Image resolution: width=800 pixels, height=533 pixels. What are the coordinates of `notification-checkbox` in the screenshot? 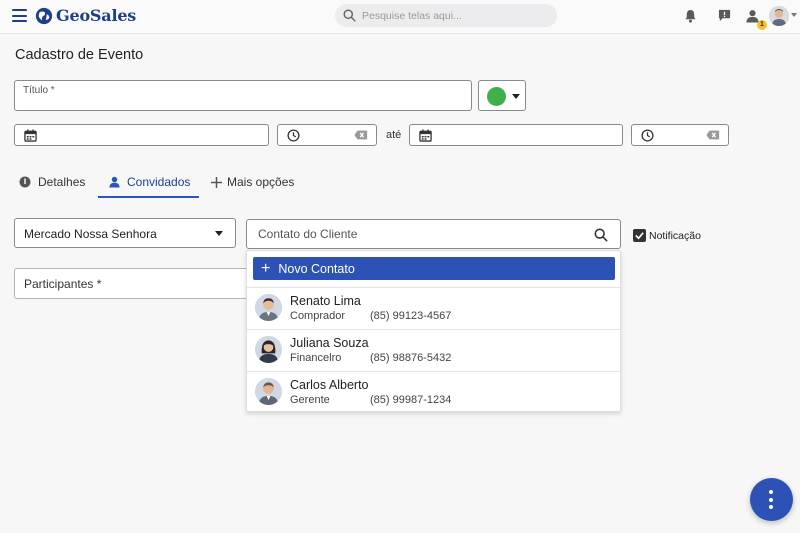 It's located at (639, 235).